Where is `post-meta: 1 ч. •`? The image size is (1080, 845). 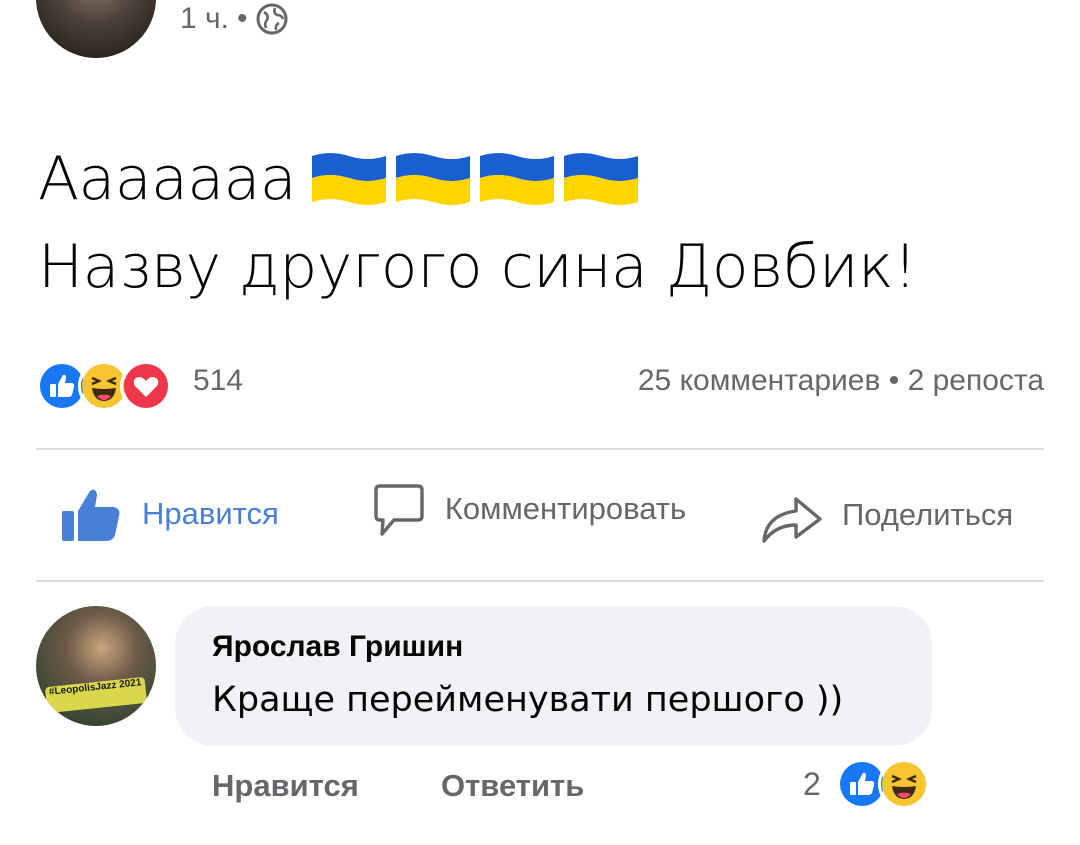 post-meta: 1 ч. • is located at coordinates (234, 19).